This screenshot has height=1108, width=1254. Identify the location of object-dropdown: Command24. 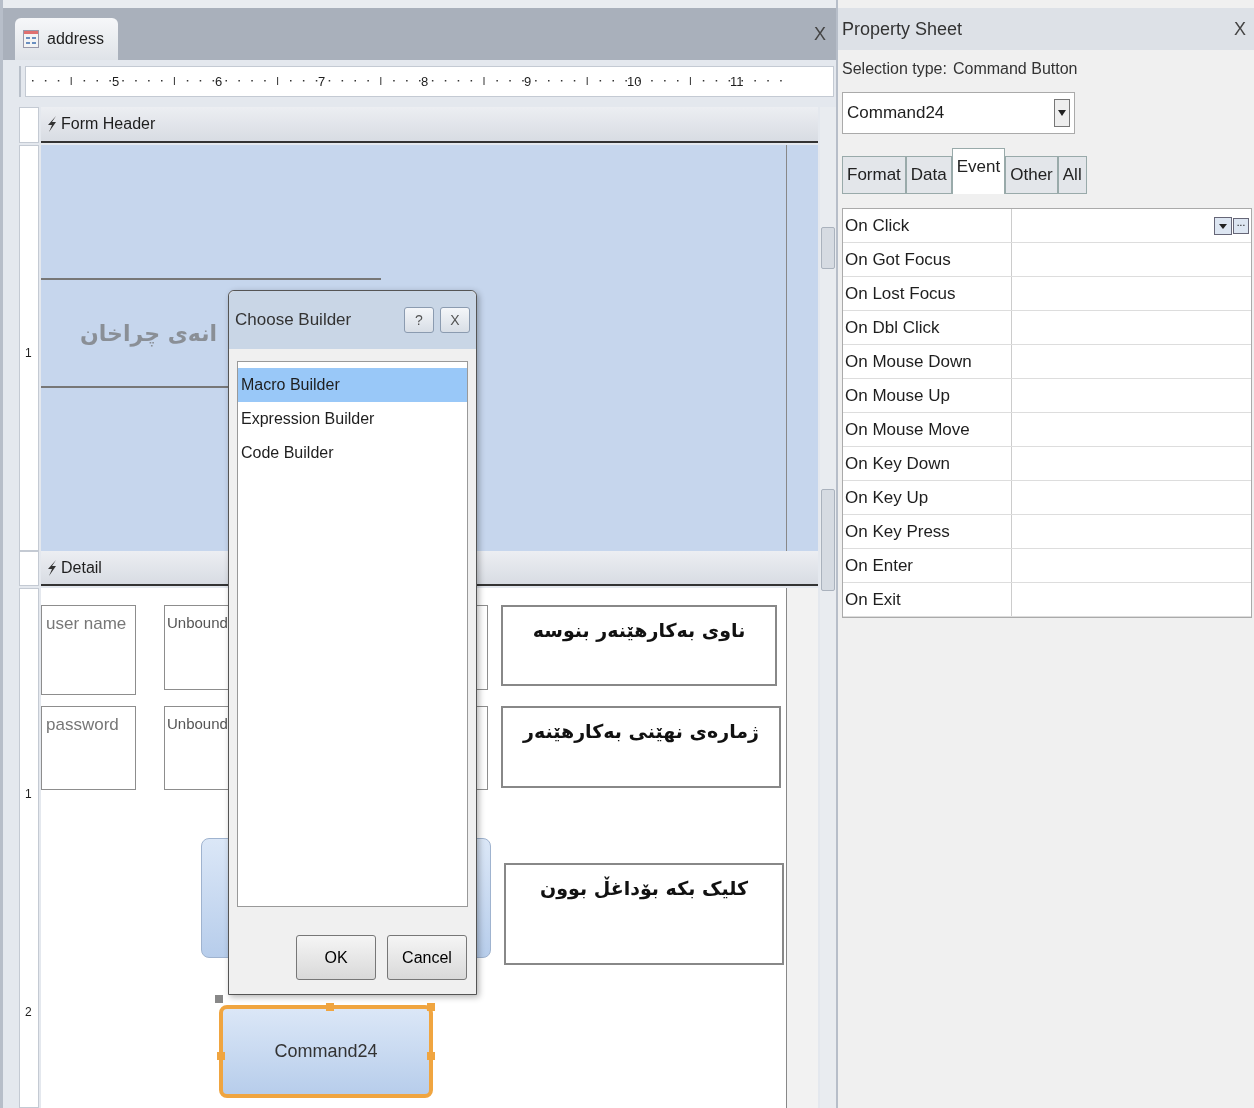
(958, 113).